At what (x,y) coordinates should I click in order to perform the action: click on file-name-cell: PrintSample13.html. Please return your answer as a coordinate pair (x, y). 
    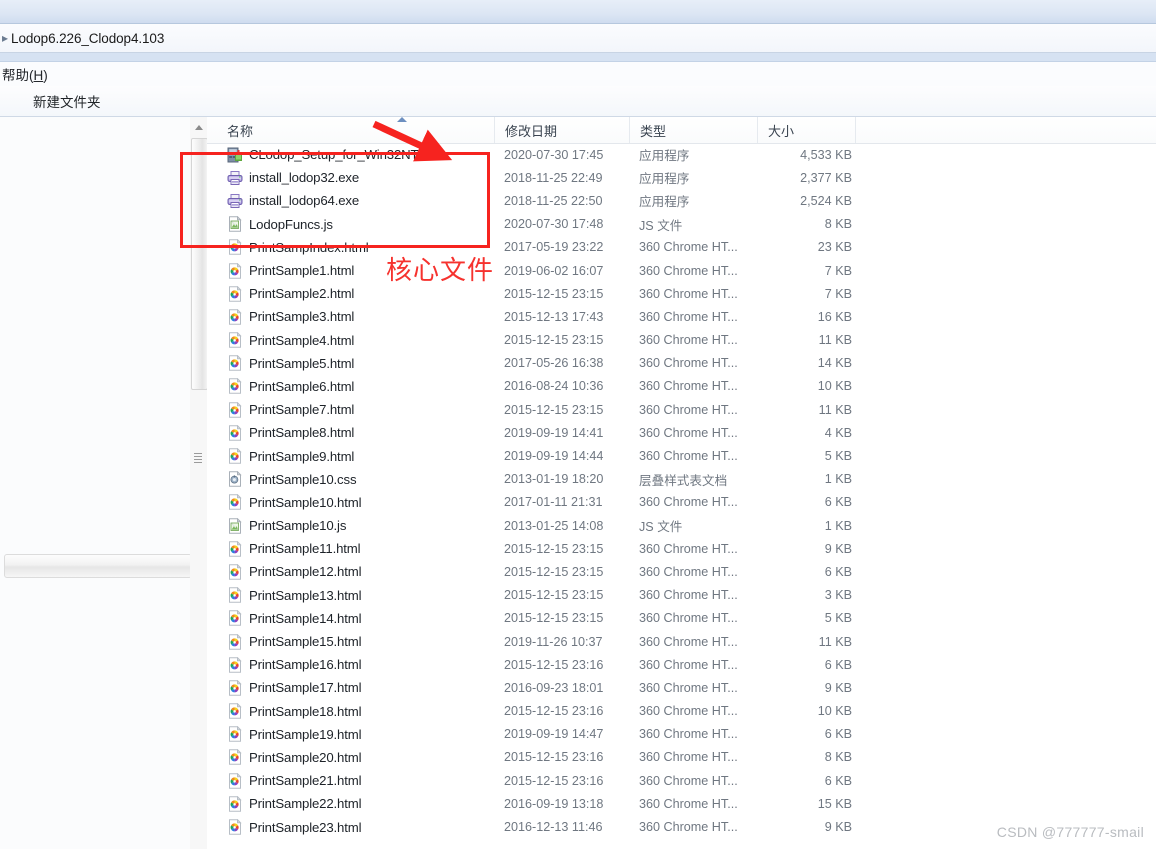
    Looking at the image, I should click on (294, 595).